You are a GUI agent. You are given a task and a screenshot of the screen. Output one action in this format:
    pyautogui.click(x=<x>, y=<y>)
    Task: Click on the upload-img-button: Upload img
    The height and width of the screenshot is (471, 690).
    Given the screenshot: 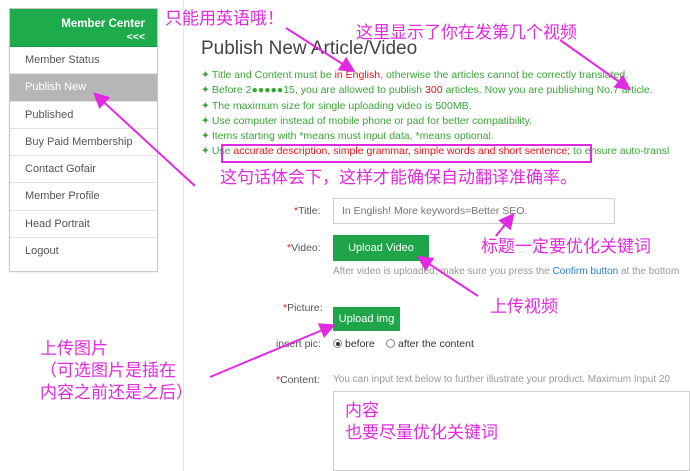 What is the action you would take?
    pyautogui.click(x=366, y=319)
    